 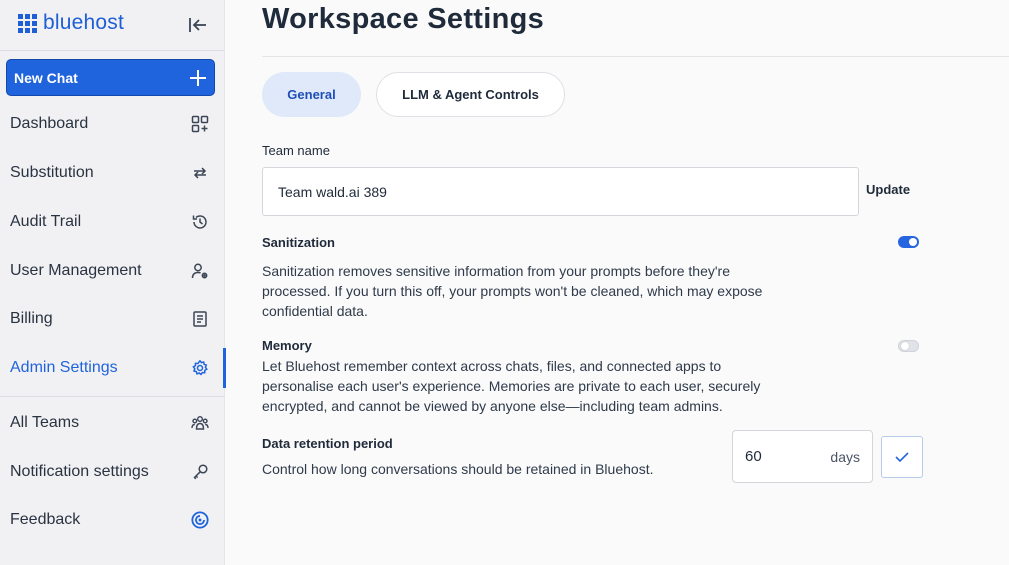 What do you see at coordinates (200, 319) in the screenshot?
I see `receipt-icon` at bounding box center [200, 319].